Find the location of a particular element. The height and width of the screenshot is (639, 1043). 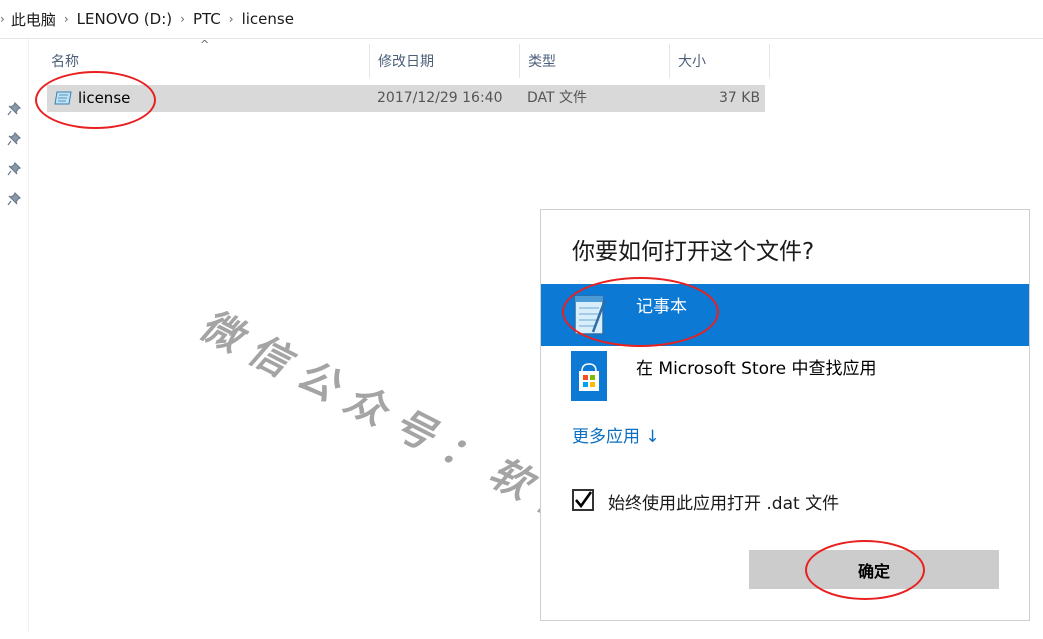

app-item-store: 在 Microsoft Store 中查找应用 is located at coordinates (785, 377).